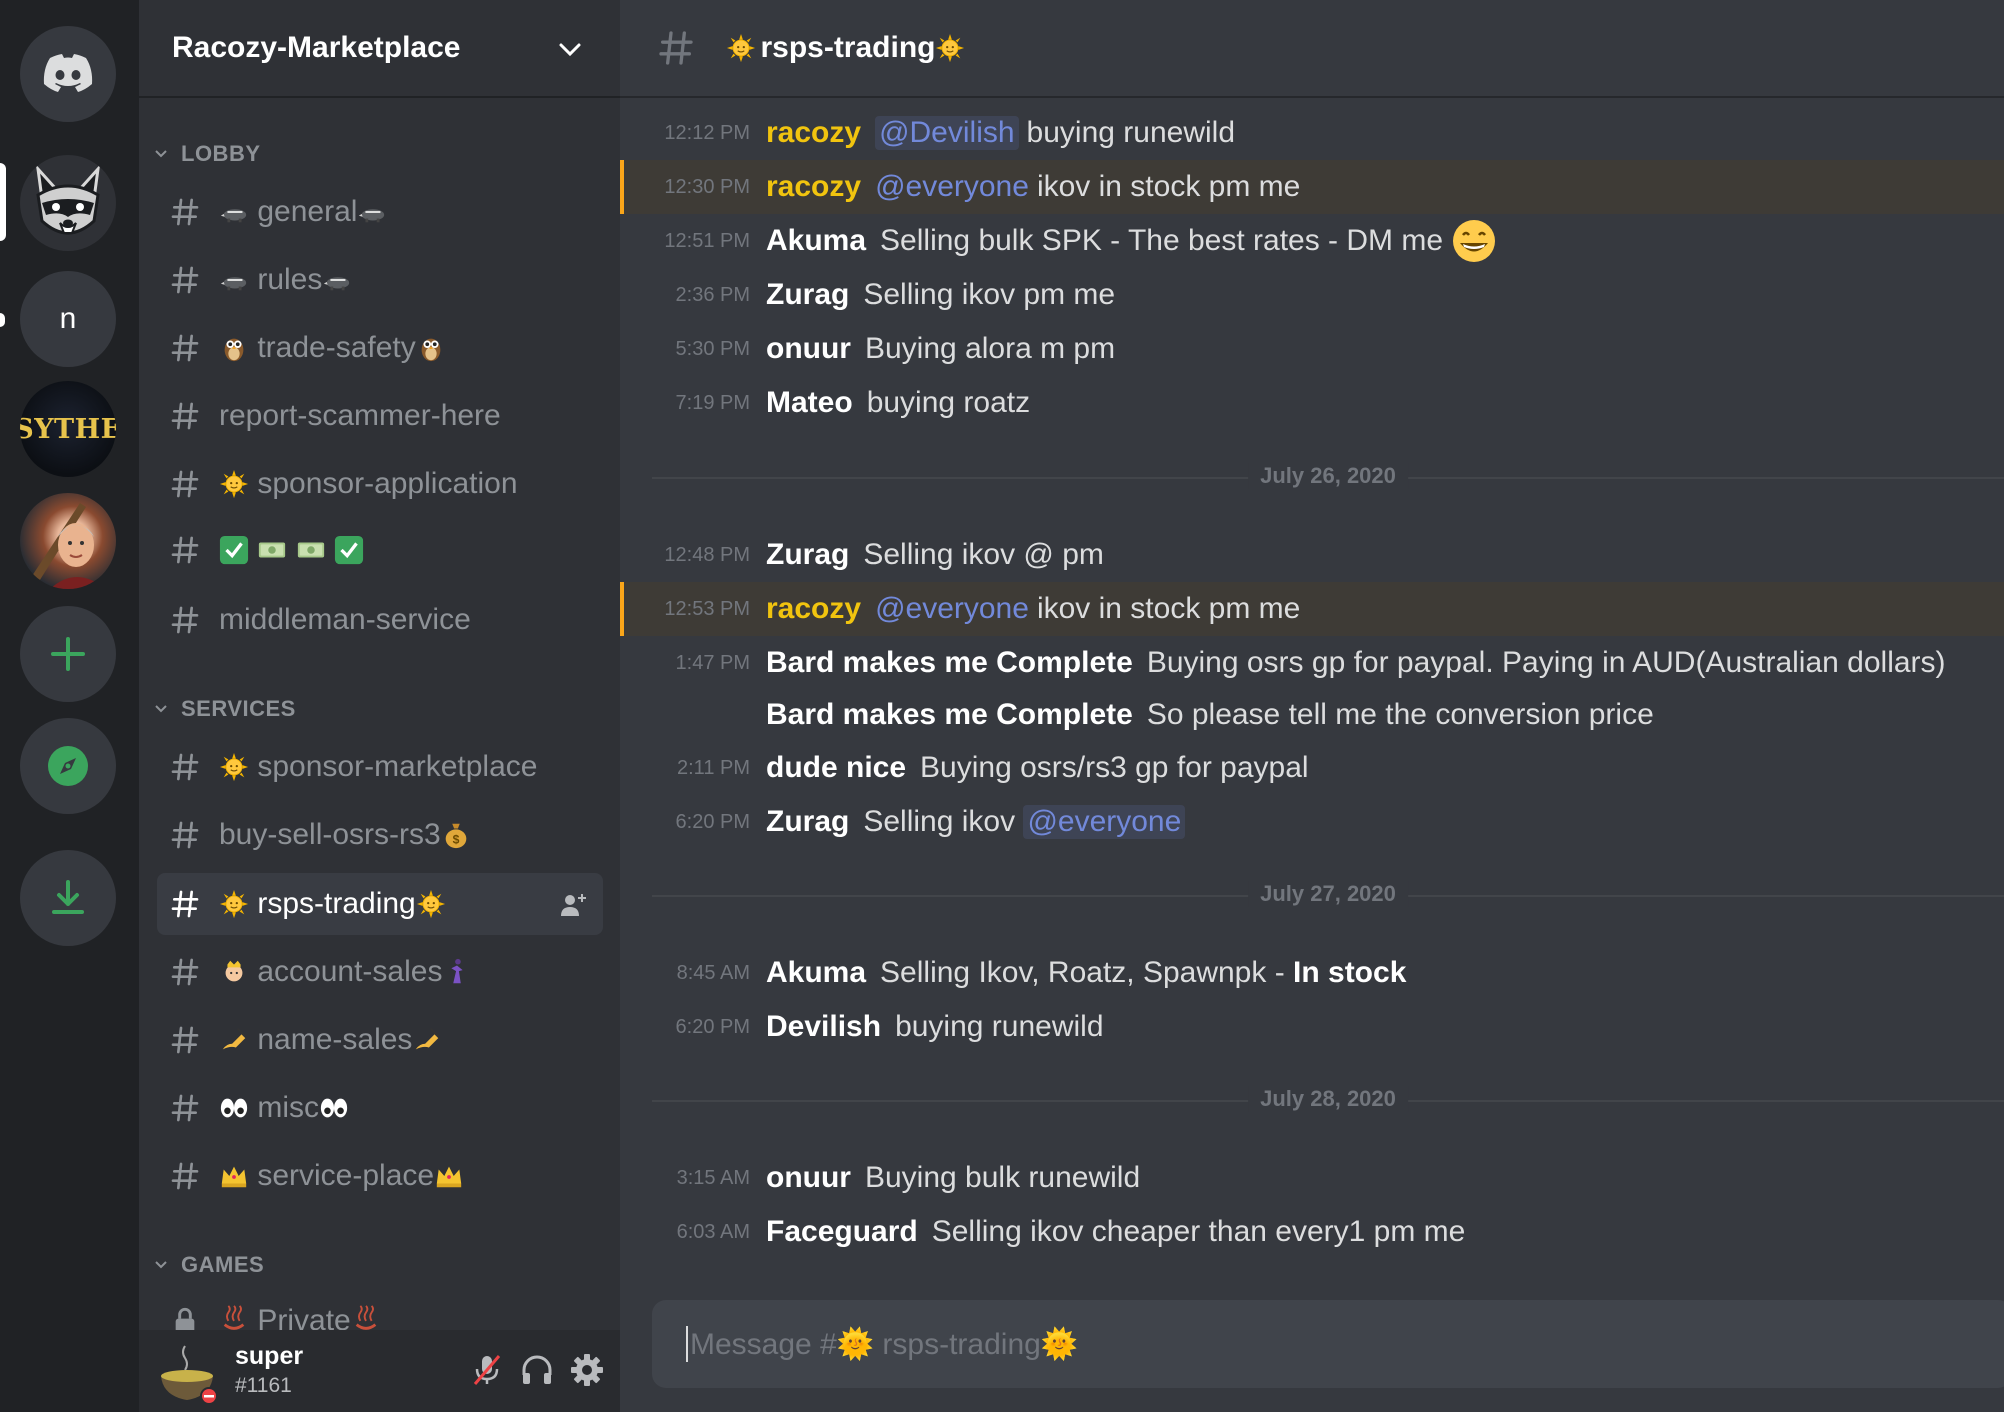 This screenshot has height=1412, width=2004. What do you see at coordinates (1400, 714) in the screenshot?
I see `message-text: So please tell me the conversion price` at bounding box center [1400, 714].